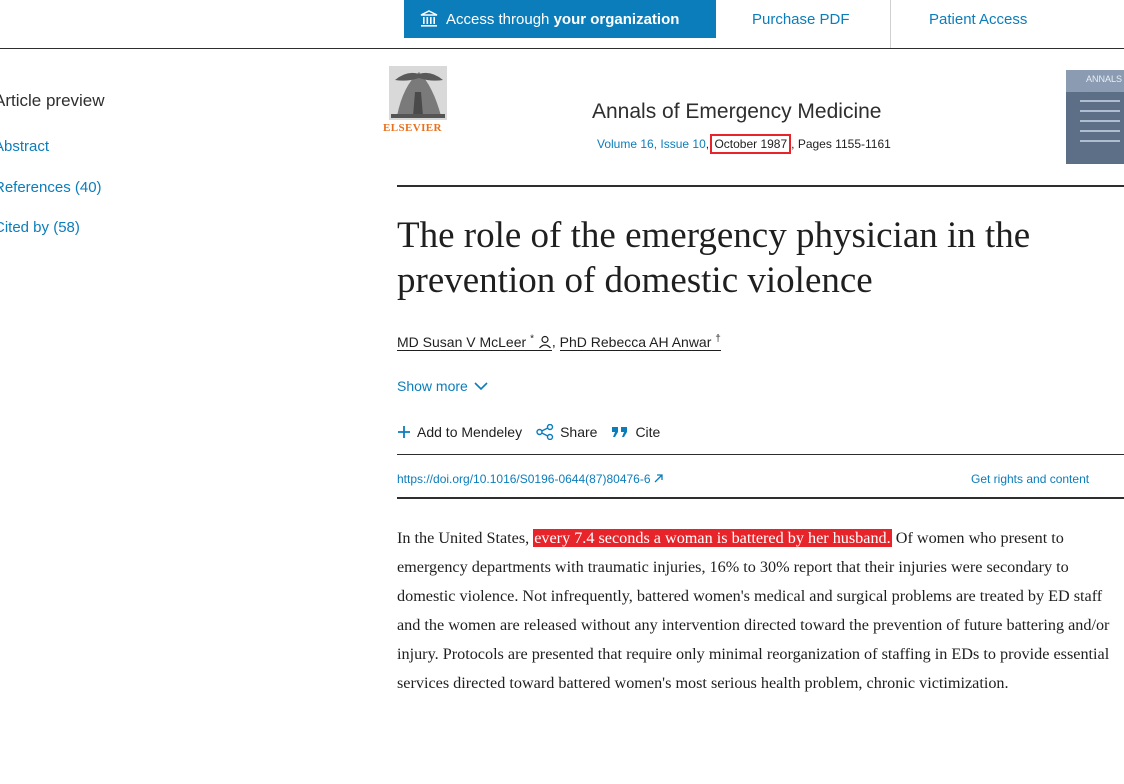 The width and height of the screenshot is (1124, 784). Describe the element at coordinates (1030, 479) in the screenshot. I see `get-rights-link: Get rights and content` at that location.